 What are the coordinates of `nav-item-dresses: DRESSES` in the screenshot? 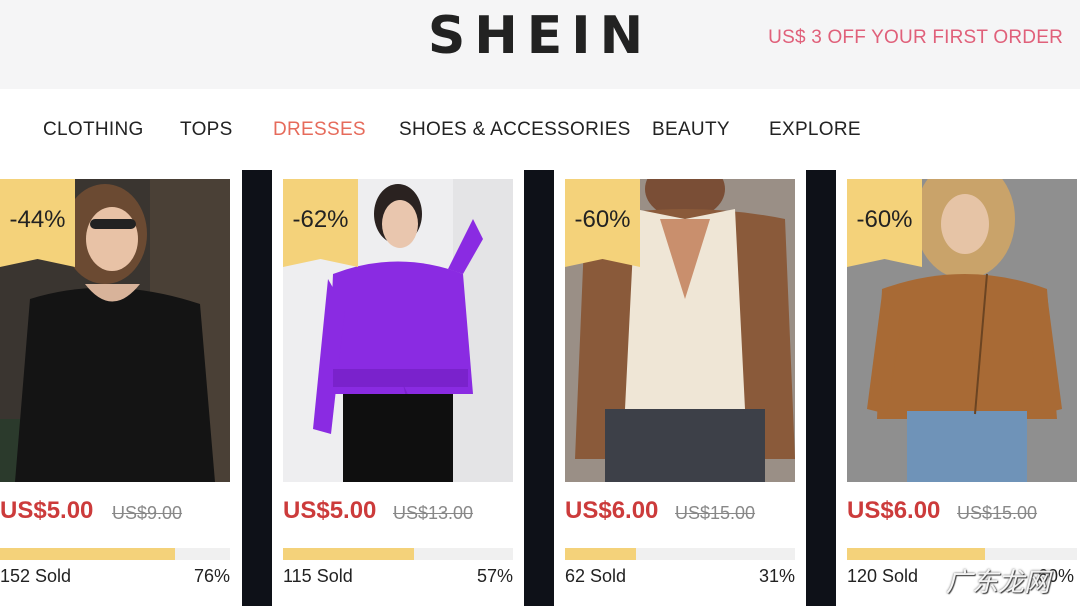 It's located at (319, 130).